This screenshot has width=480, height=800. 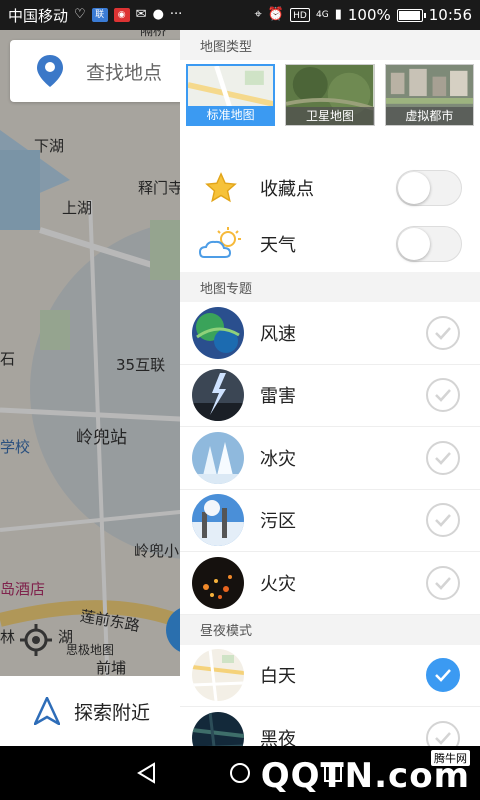 I want to click on lightning-thumbnail, so click(x=218, y=395).